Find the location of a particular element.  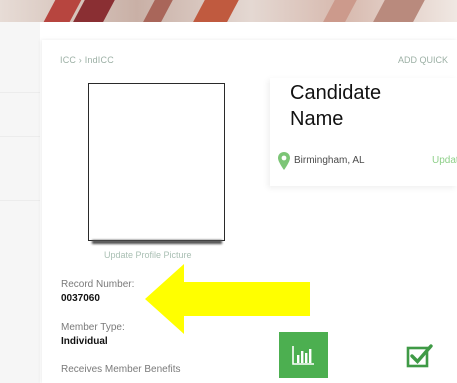

breadcrumb: ICC › IndICC is located at coordinates (87, 60).